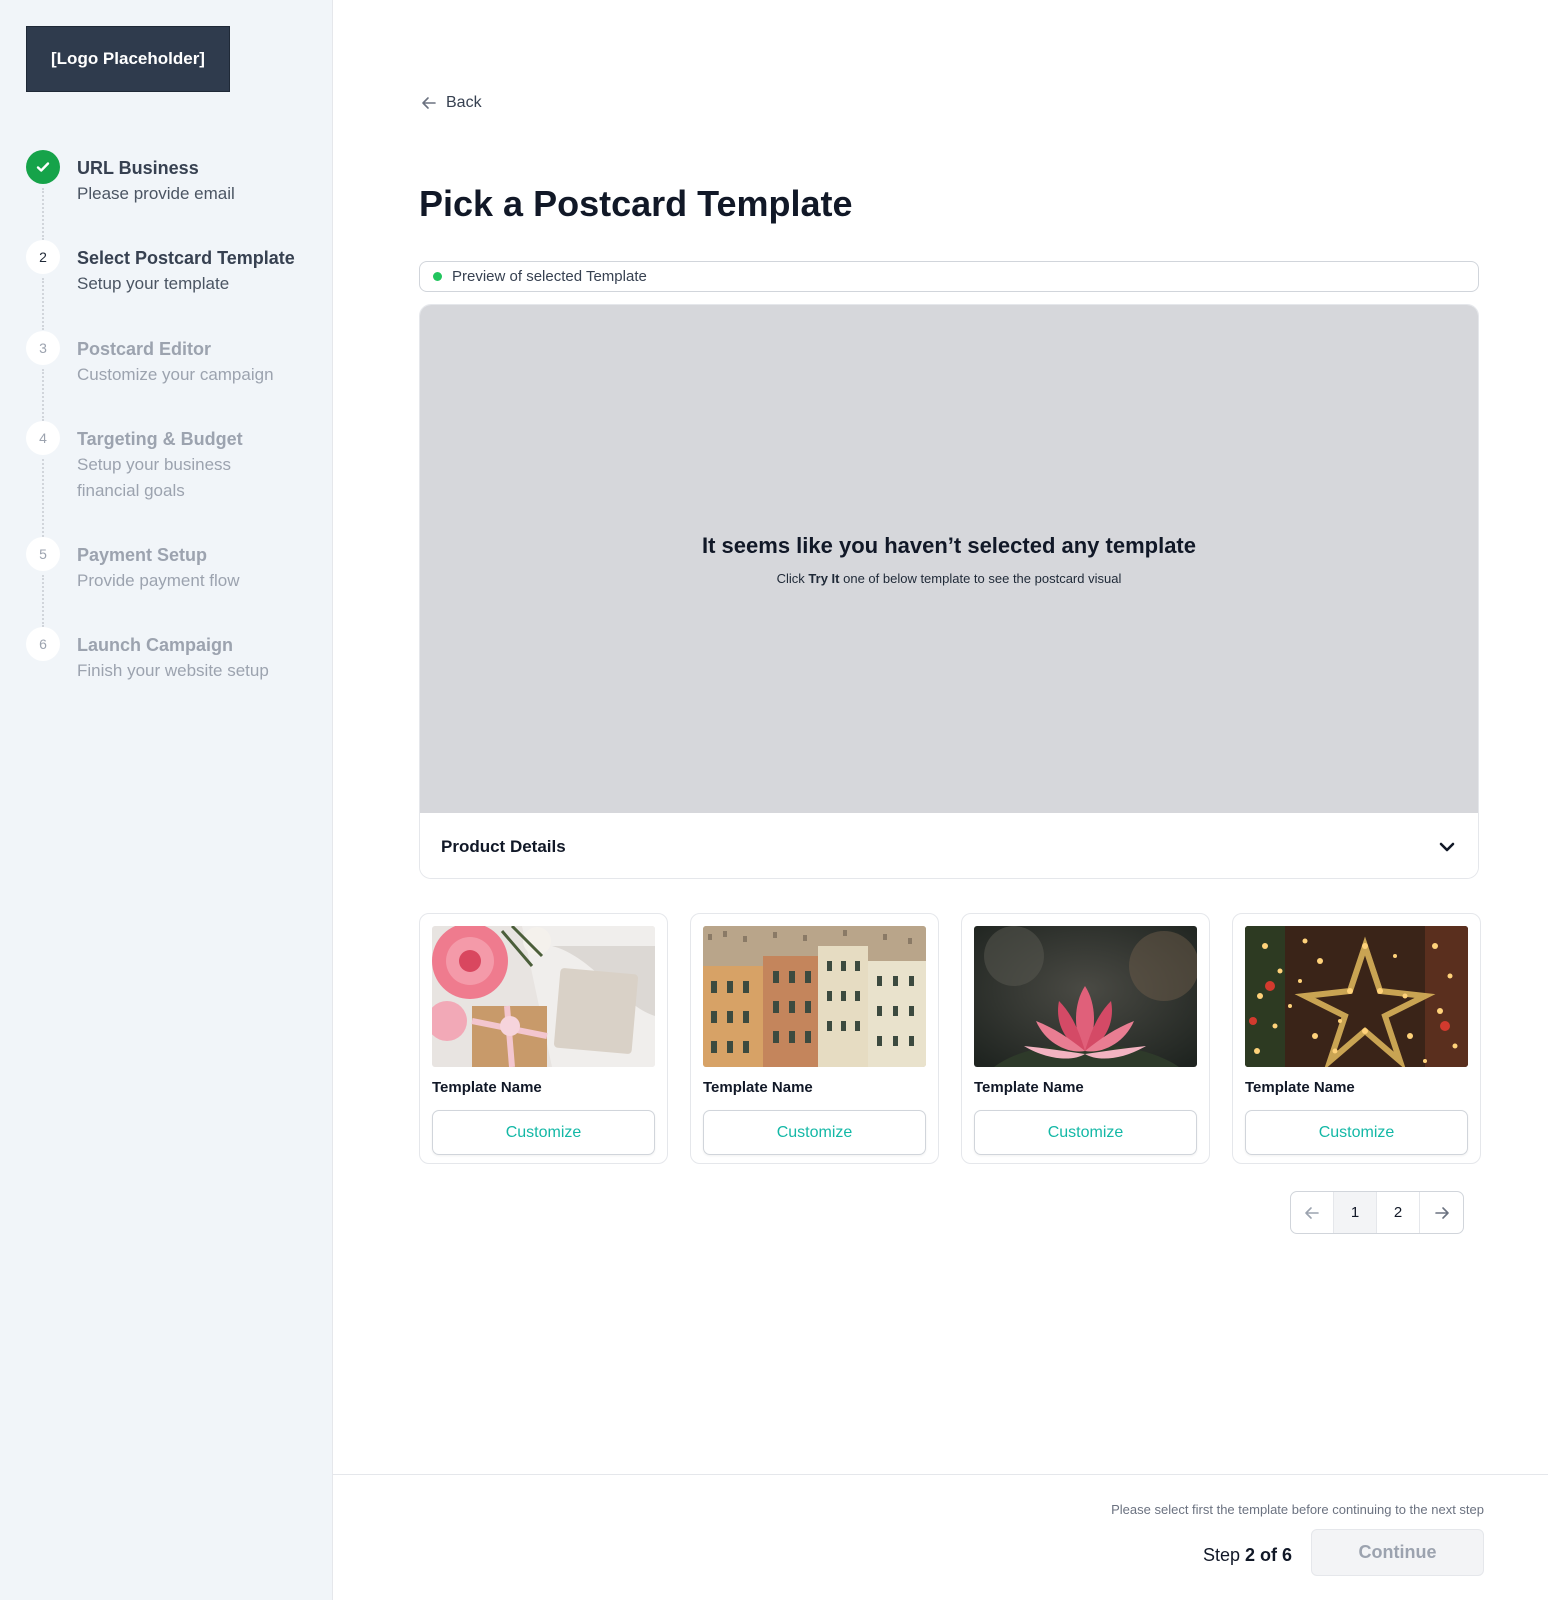 The width and height of the screenshot is (1548, 1600). I want to click on preview-label-pill: Preview of selected Template, so click(949, 276).